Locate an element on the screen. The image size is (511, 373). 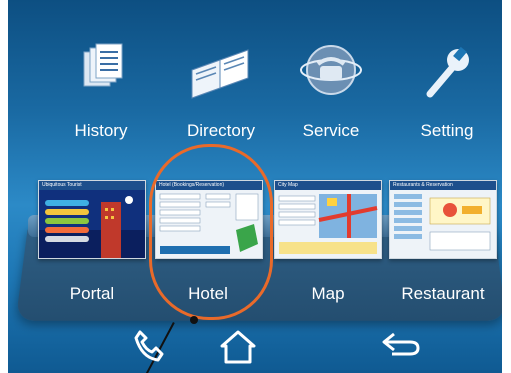
back-arrow-icon is located at coordinates (401, 344).